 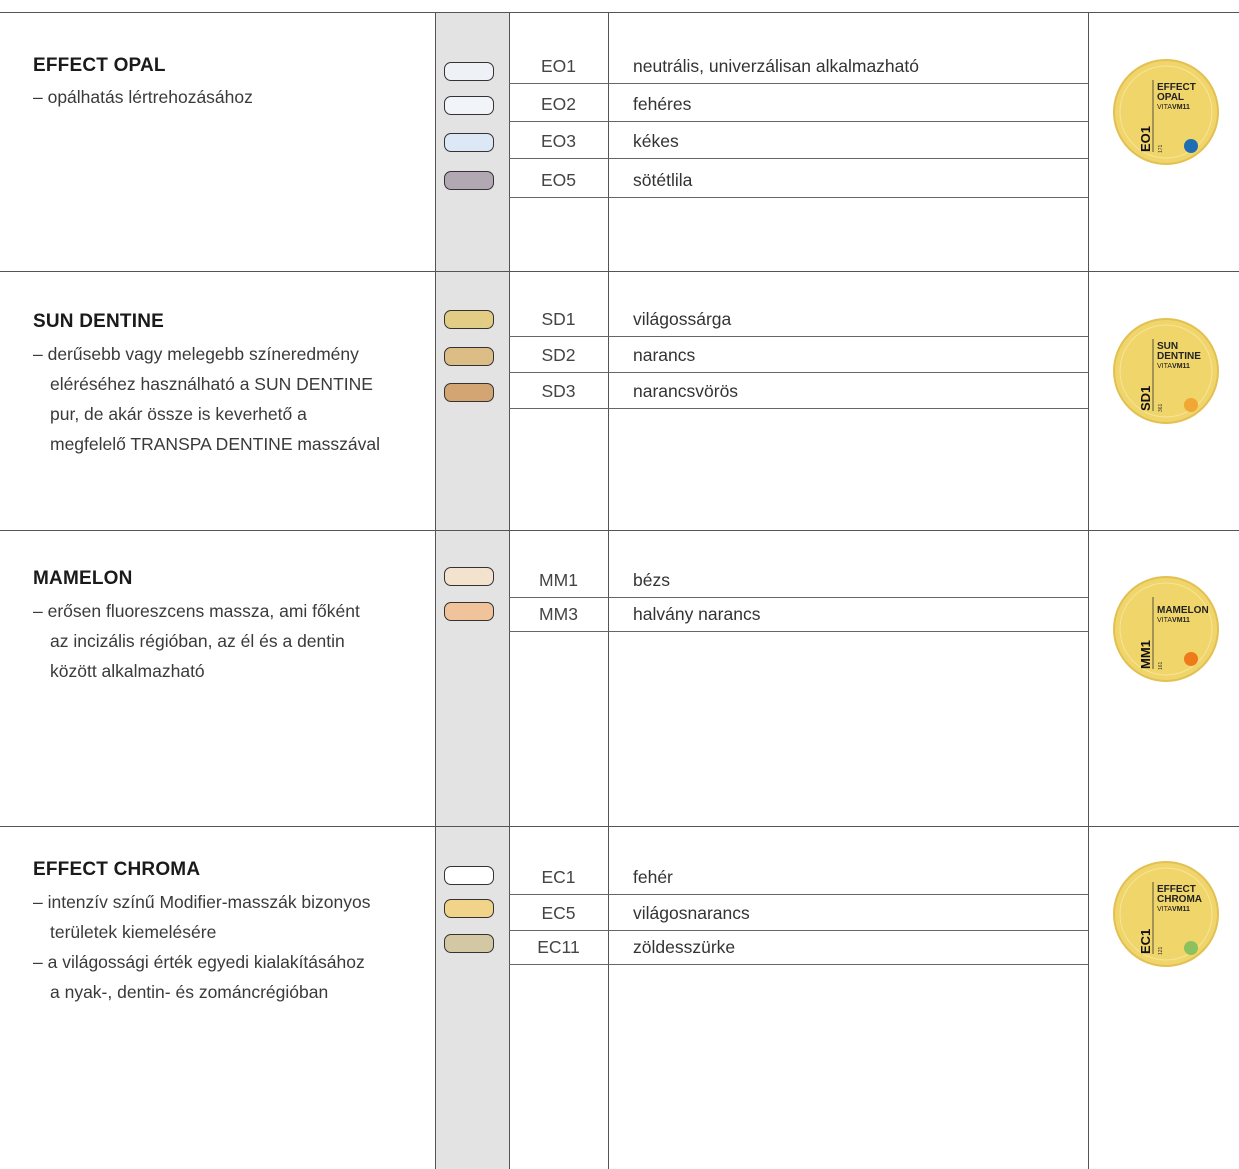 I want to click on description-line: az incizális régióban, az él és a dentin, so click(x=197, y=641).